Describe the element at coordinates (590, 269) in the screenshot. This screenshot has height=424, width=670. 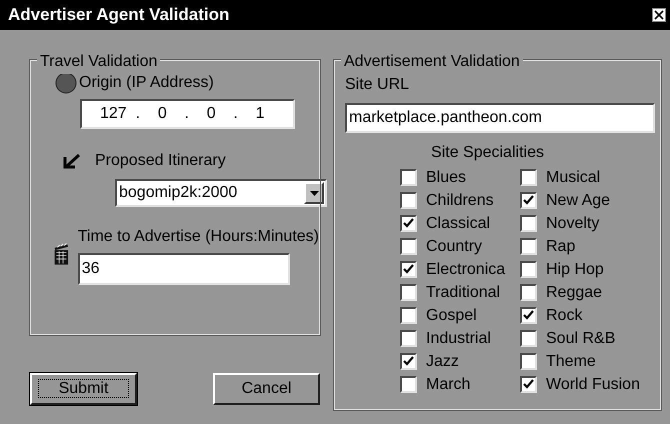
I see `speciality-checkbox: Hip Hop` at that location.